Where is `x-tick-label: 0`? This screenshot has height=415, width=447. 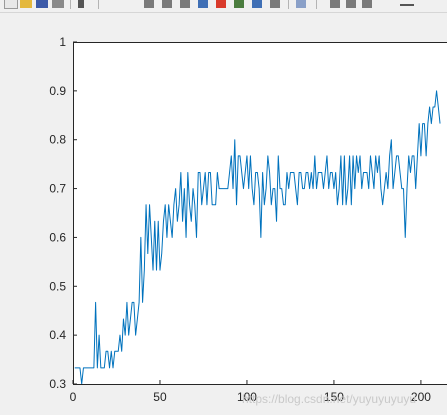
x-tick-label: 0 is located at coordinates (73, 397).